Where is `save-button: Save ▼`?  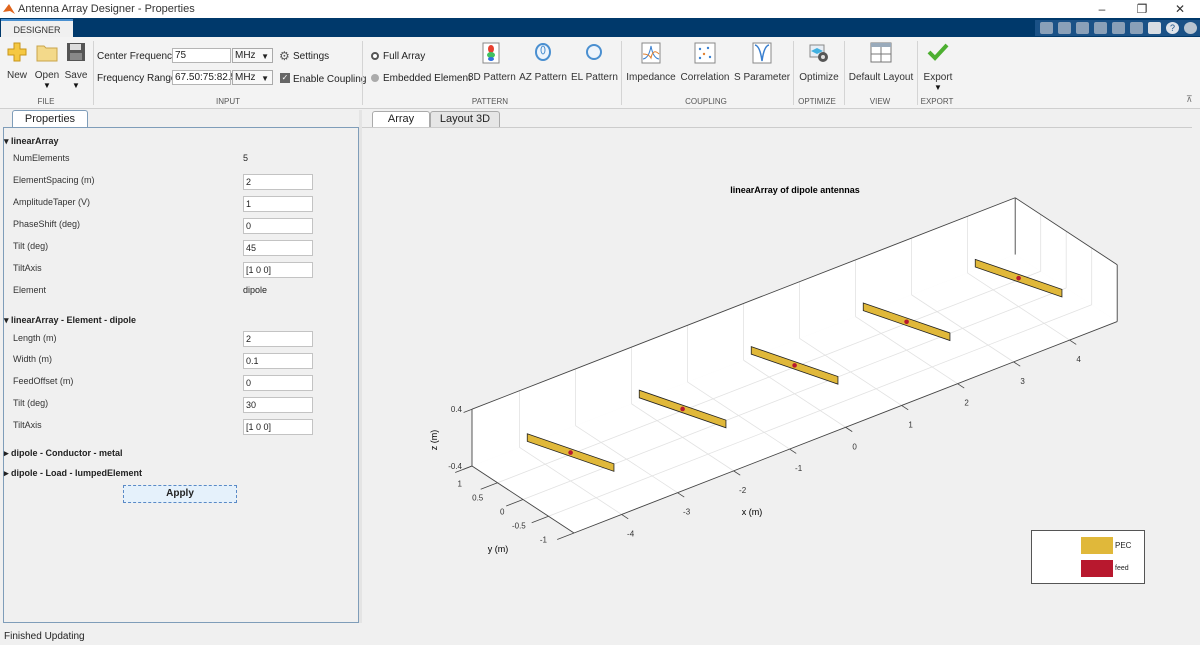
save-button: Save ▼ is located at coordinates (76, 66).